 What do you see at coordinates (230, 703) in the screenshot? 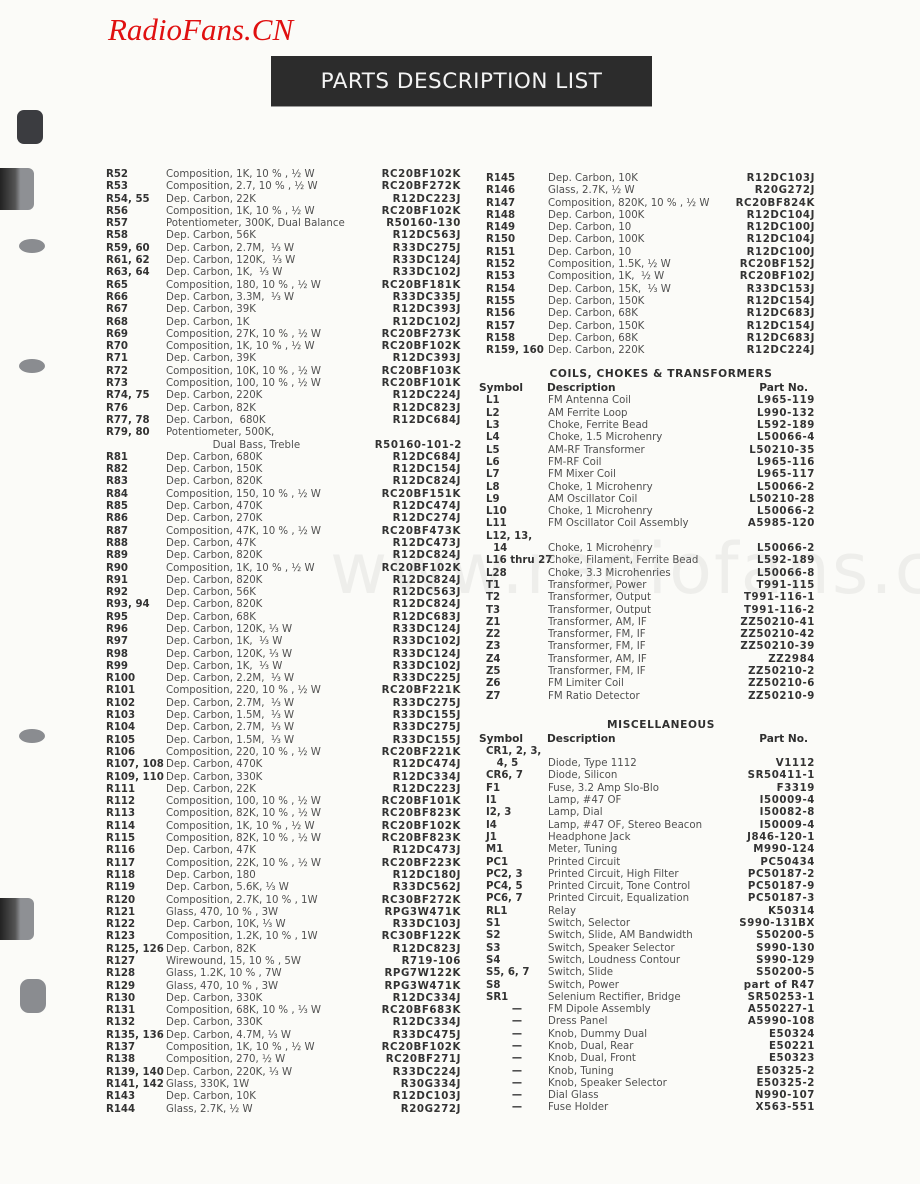
I see `part-description: Dep. Carbon, 2.7M, ⅓ W` at bounding box center [230, 703].